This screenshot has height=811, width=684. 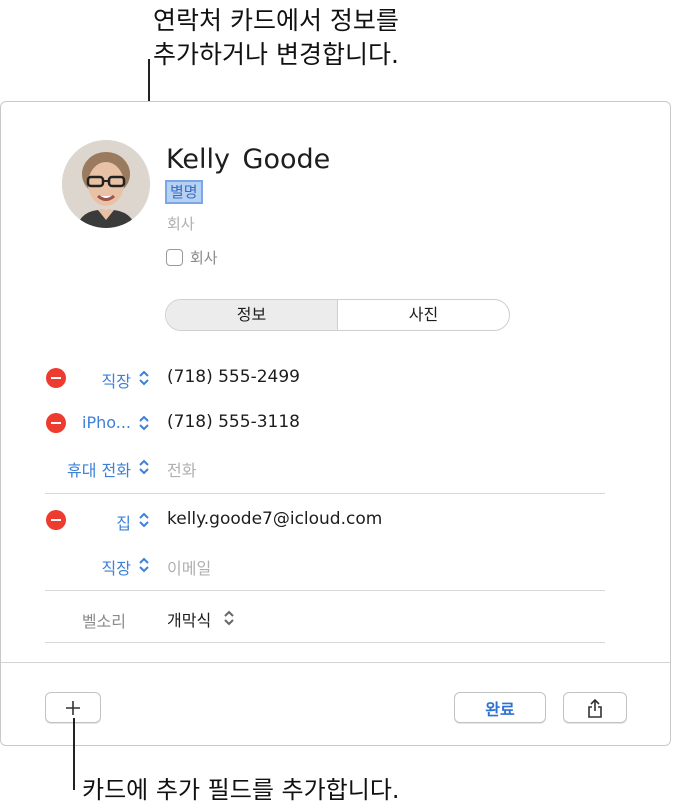 What do you see at coordinates (335, 565) in the screenshot?
I see `email-row-2: 직장 이메일` at bounding box center [335, 565].